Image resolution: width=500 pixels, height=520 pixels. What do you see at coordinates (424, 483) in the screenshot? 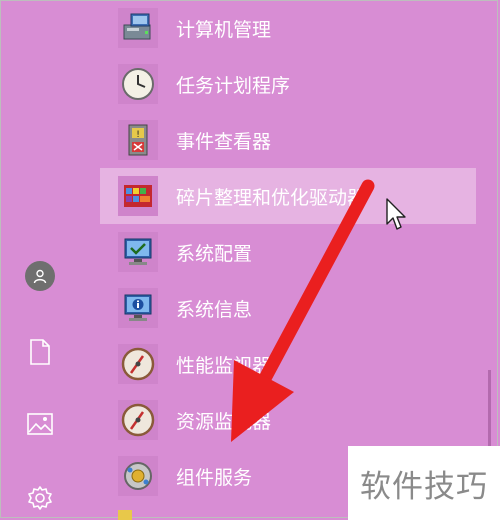
I see `watermark: 软件技巧` at bounding box center [424, 483].